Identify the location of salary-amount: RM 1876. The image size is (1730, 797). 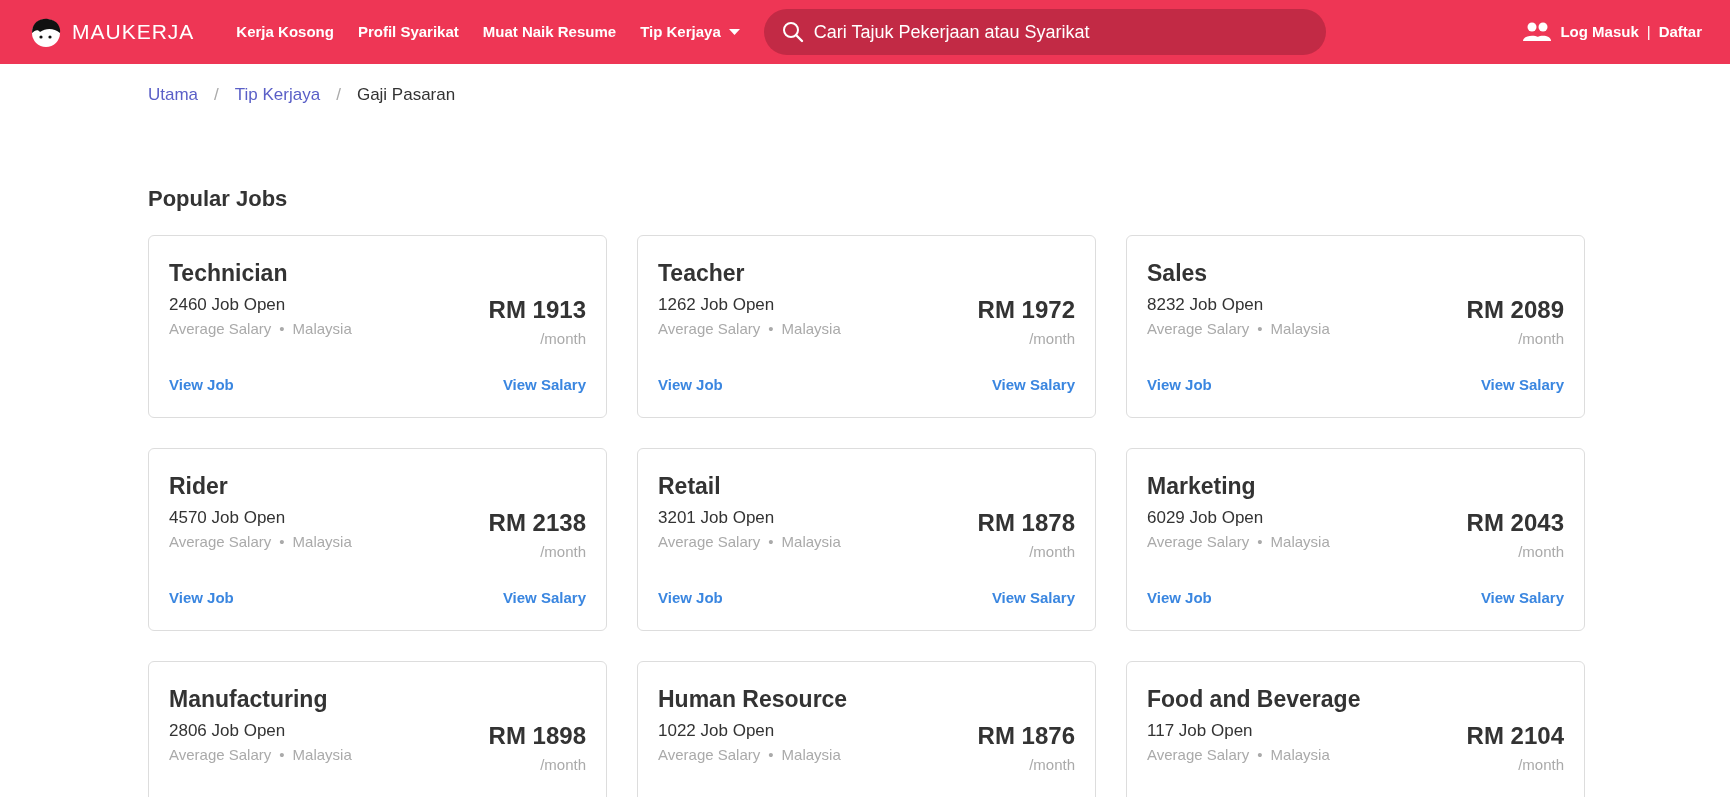
(1026, 736).